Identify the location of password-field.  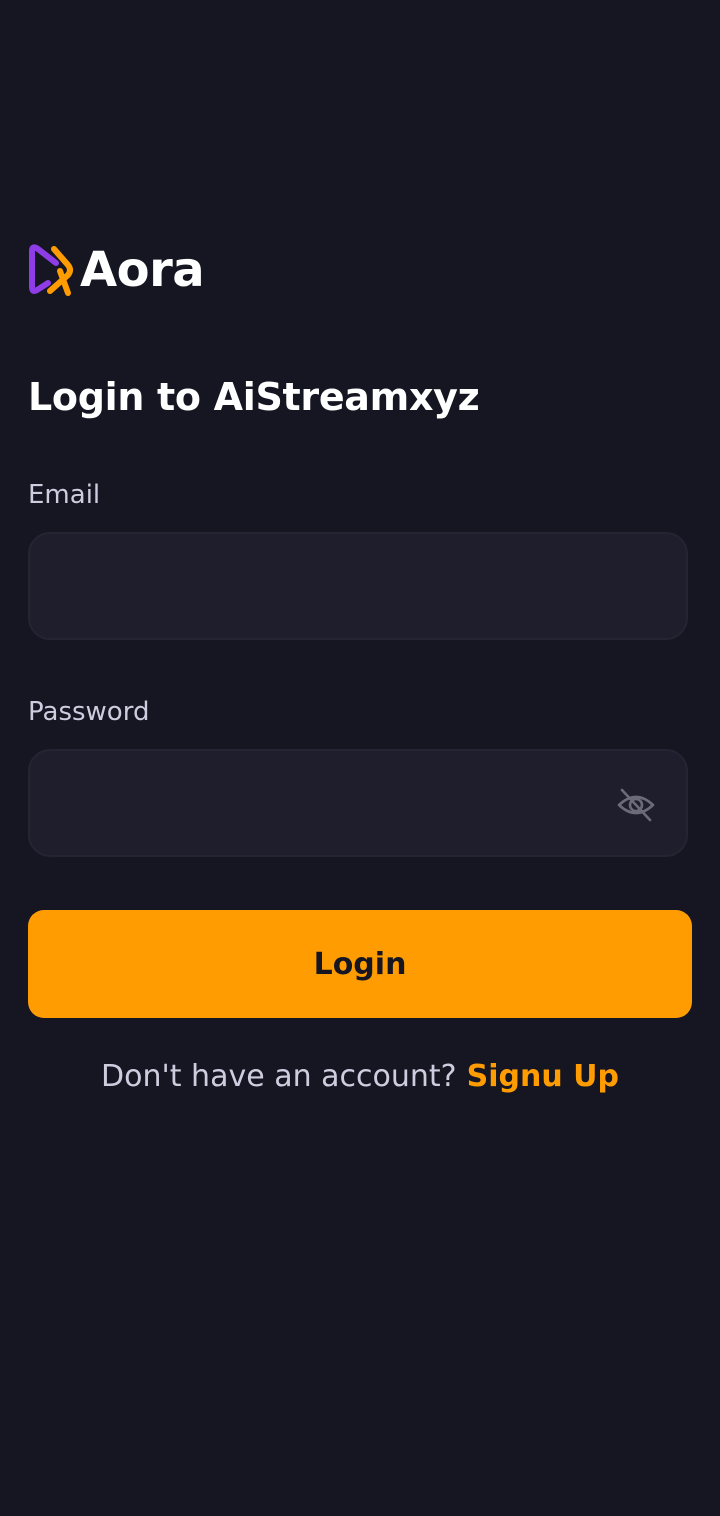
(358, 803).